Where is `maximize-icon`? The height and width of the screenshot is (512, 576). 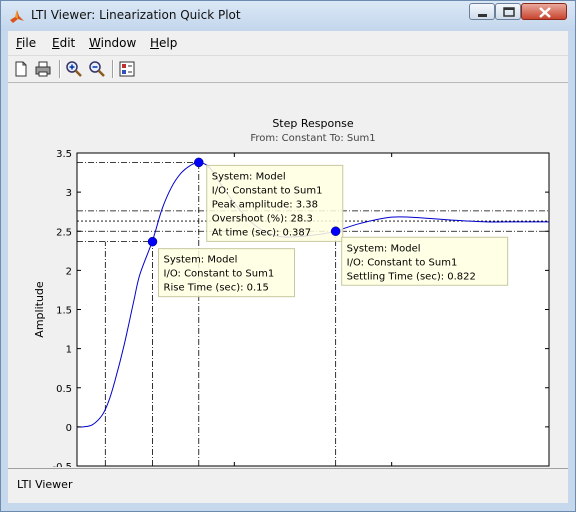 maximize-icon is located at coordinates (509, 12).